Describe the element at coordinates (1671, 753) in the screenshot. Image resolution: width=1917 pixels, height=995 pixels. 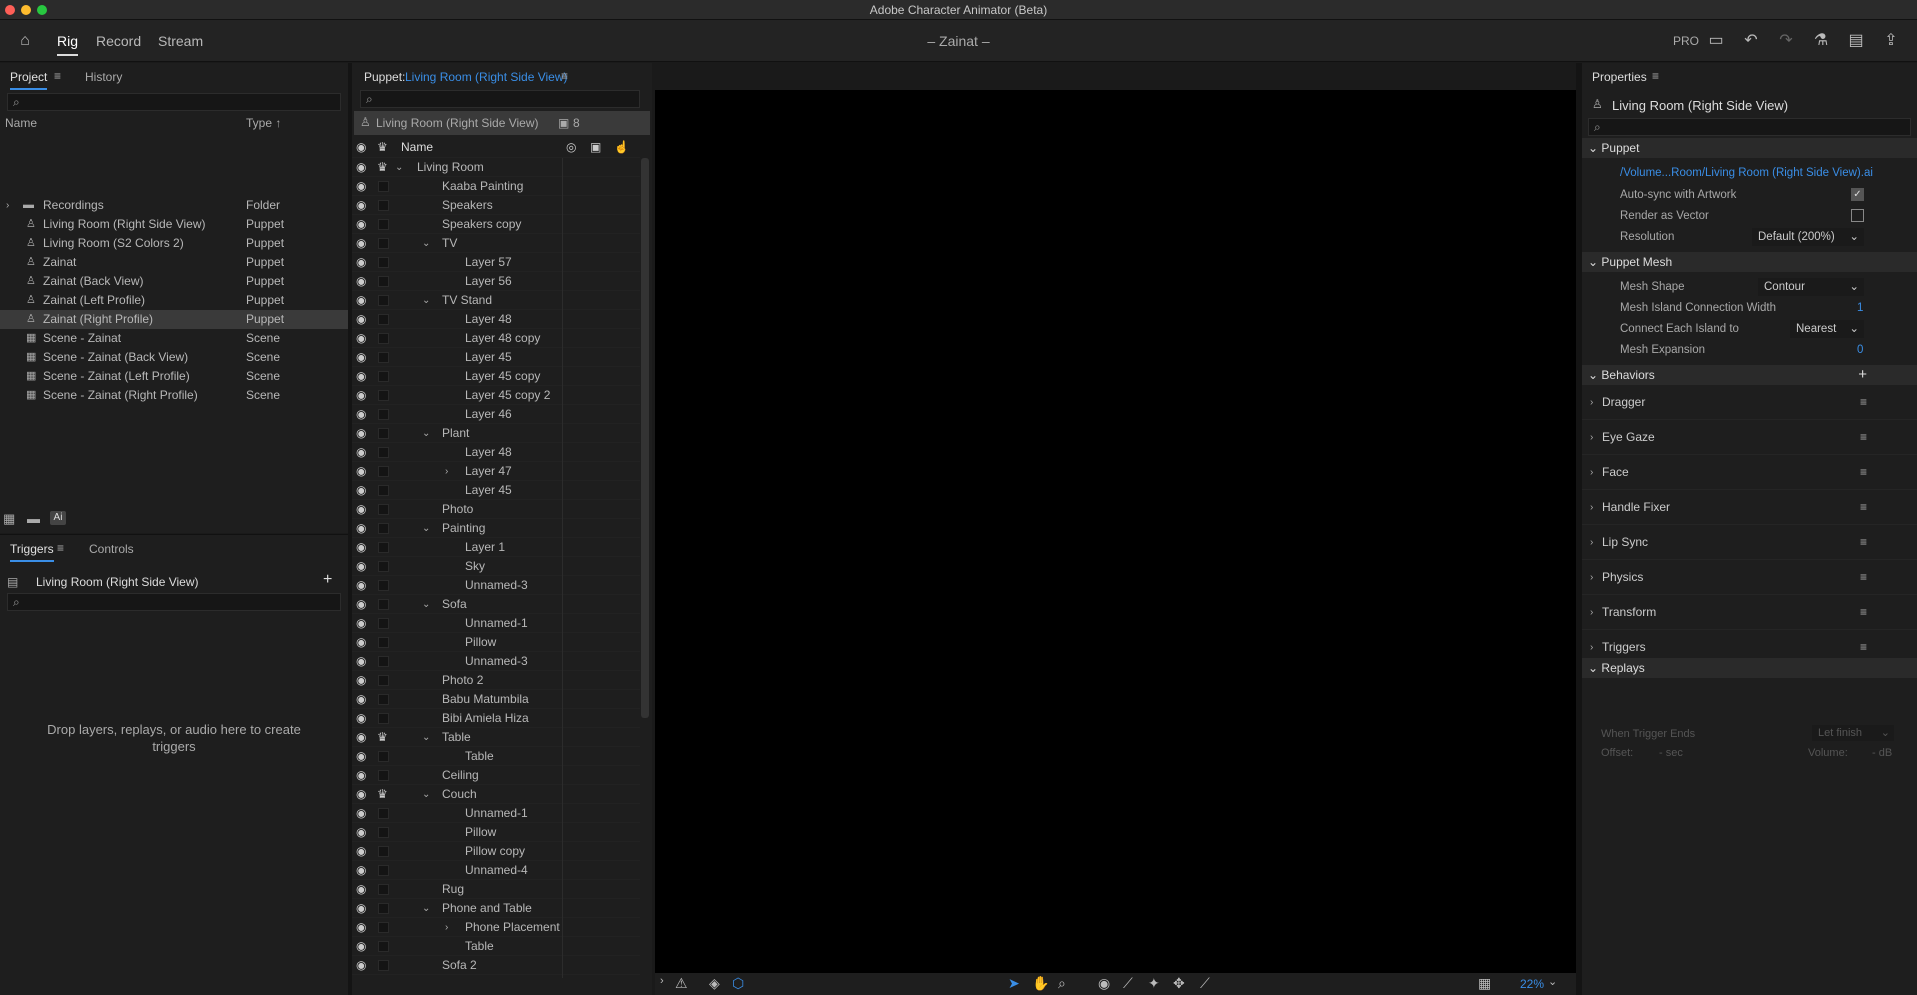
I see `offset-value: - sec` at that location.